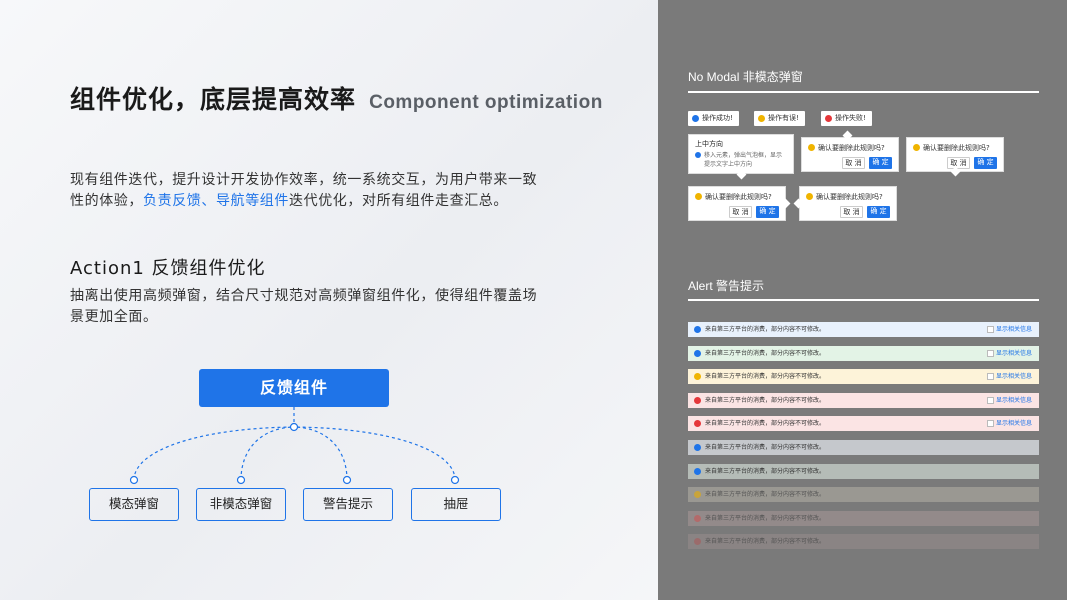 Image resolution: width=1067 pixels, height=600 pixels. I want to click on error-icon, so click(828, 118).